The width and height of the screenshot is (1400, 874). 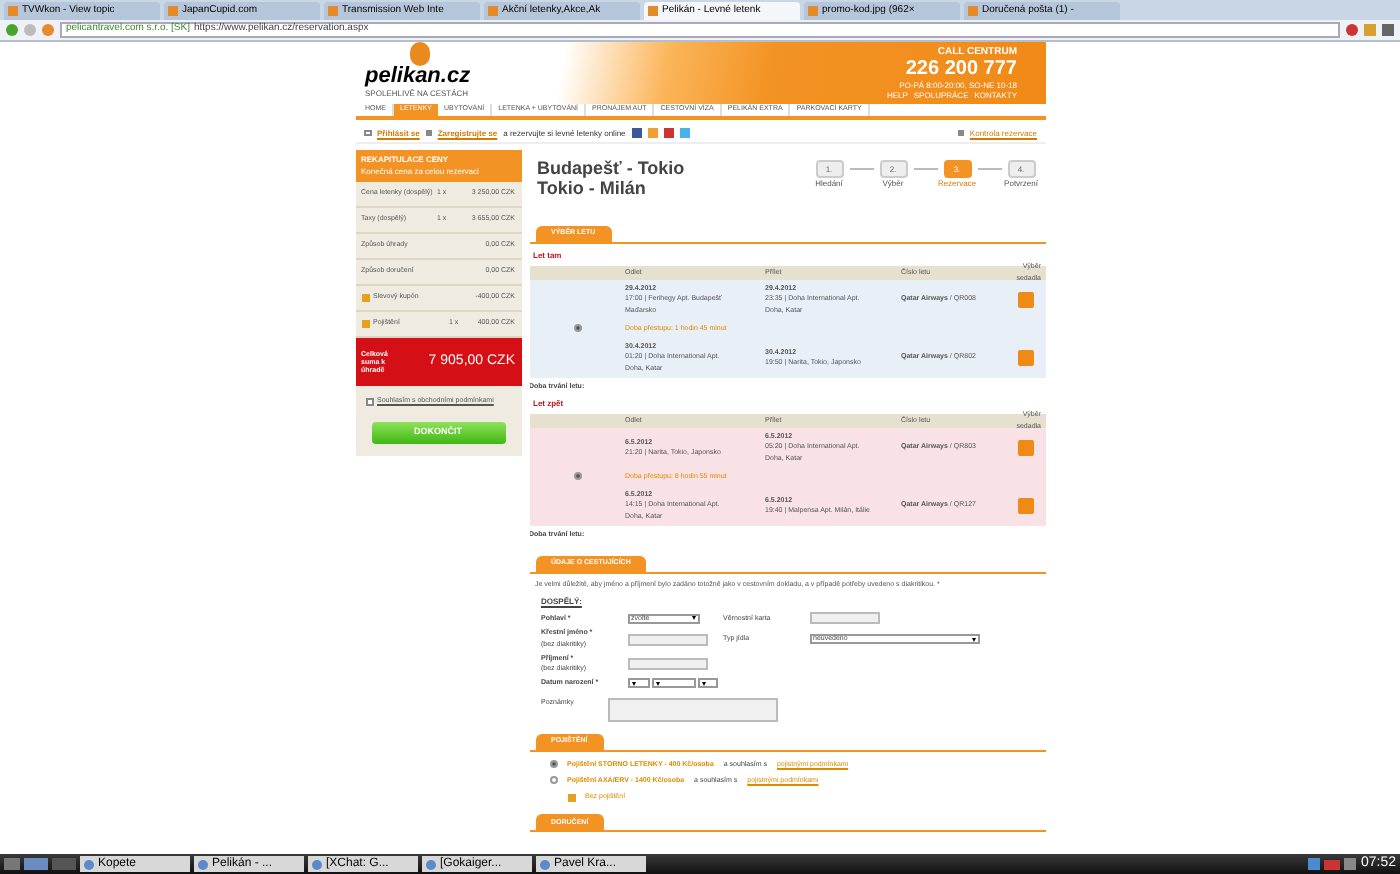 What do you see at coordinates (367, 133) in the screenshot?
I see `login-icon` at bounding box center [367, 133].